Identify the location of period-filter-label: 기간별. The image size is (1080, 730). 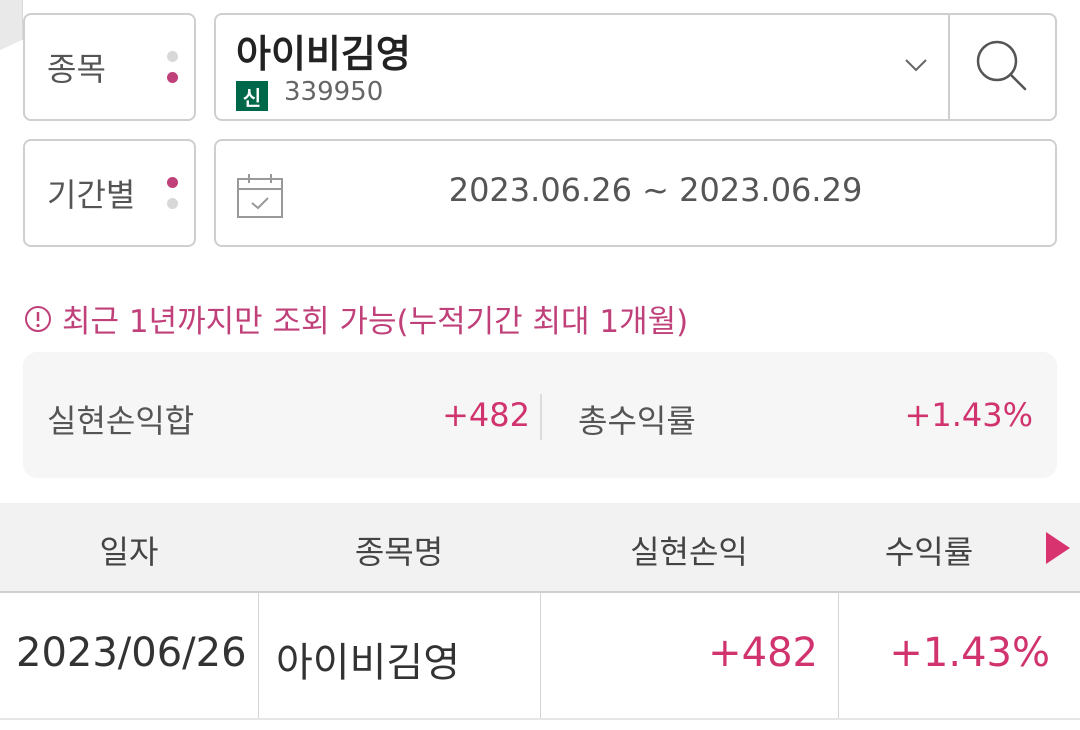
(109, 193).